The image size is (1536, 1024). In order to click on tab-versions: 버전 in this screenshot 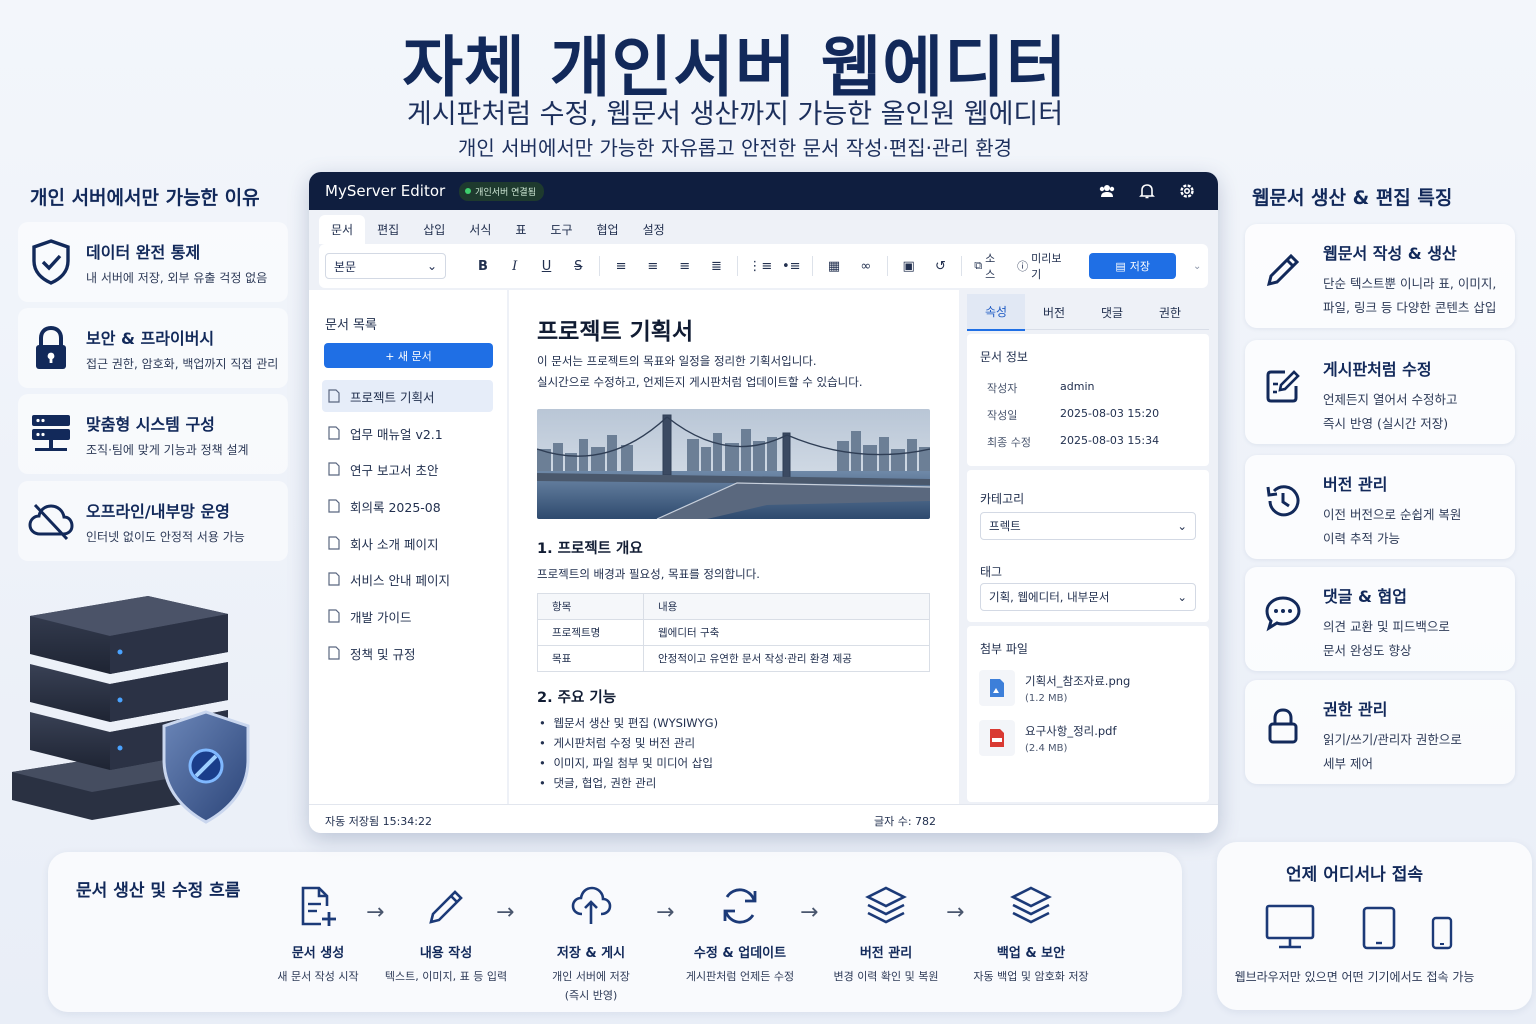, I will do `click(1054, 312)`.